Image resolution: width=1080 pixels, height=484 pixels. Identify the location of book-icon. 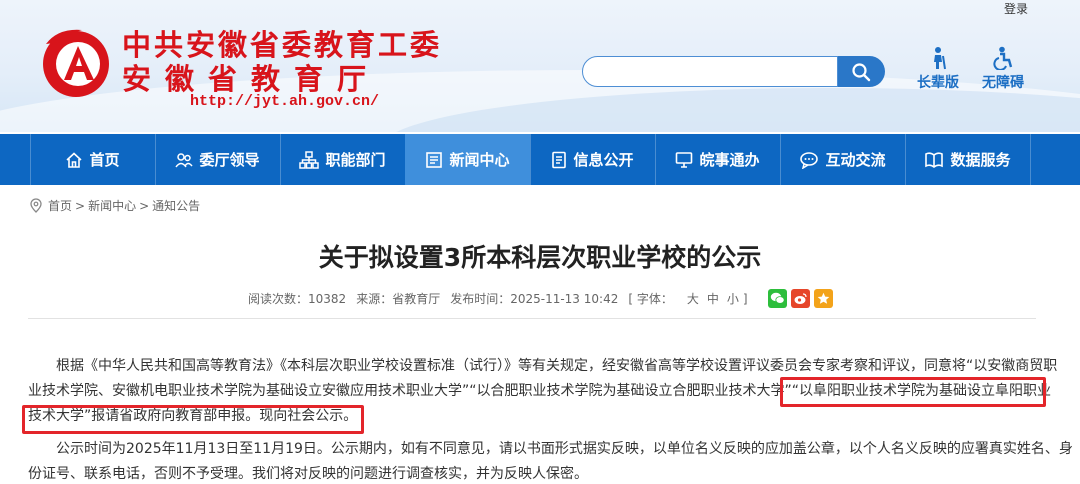
(934, 159).